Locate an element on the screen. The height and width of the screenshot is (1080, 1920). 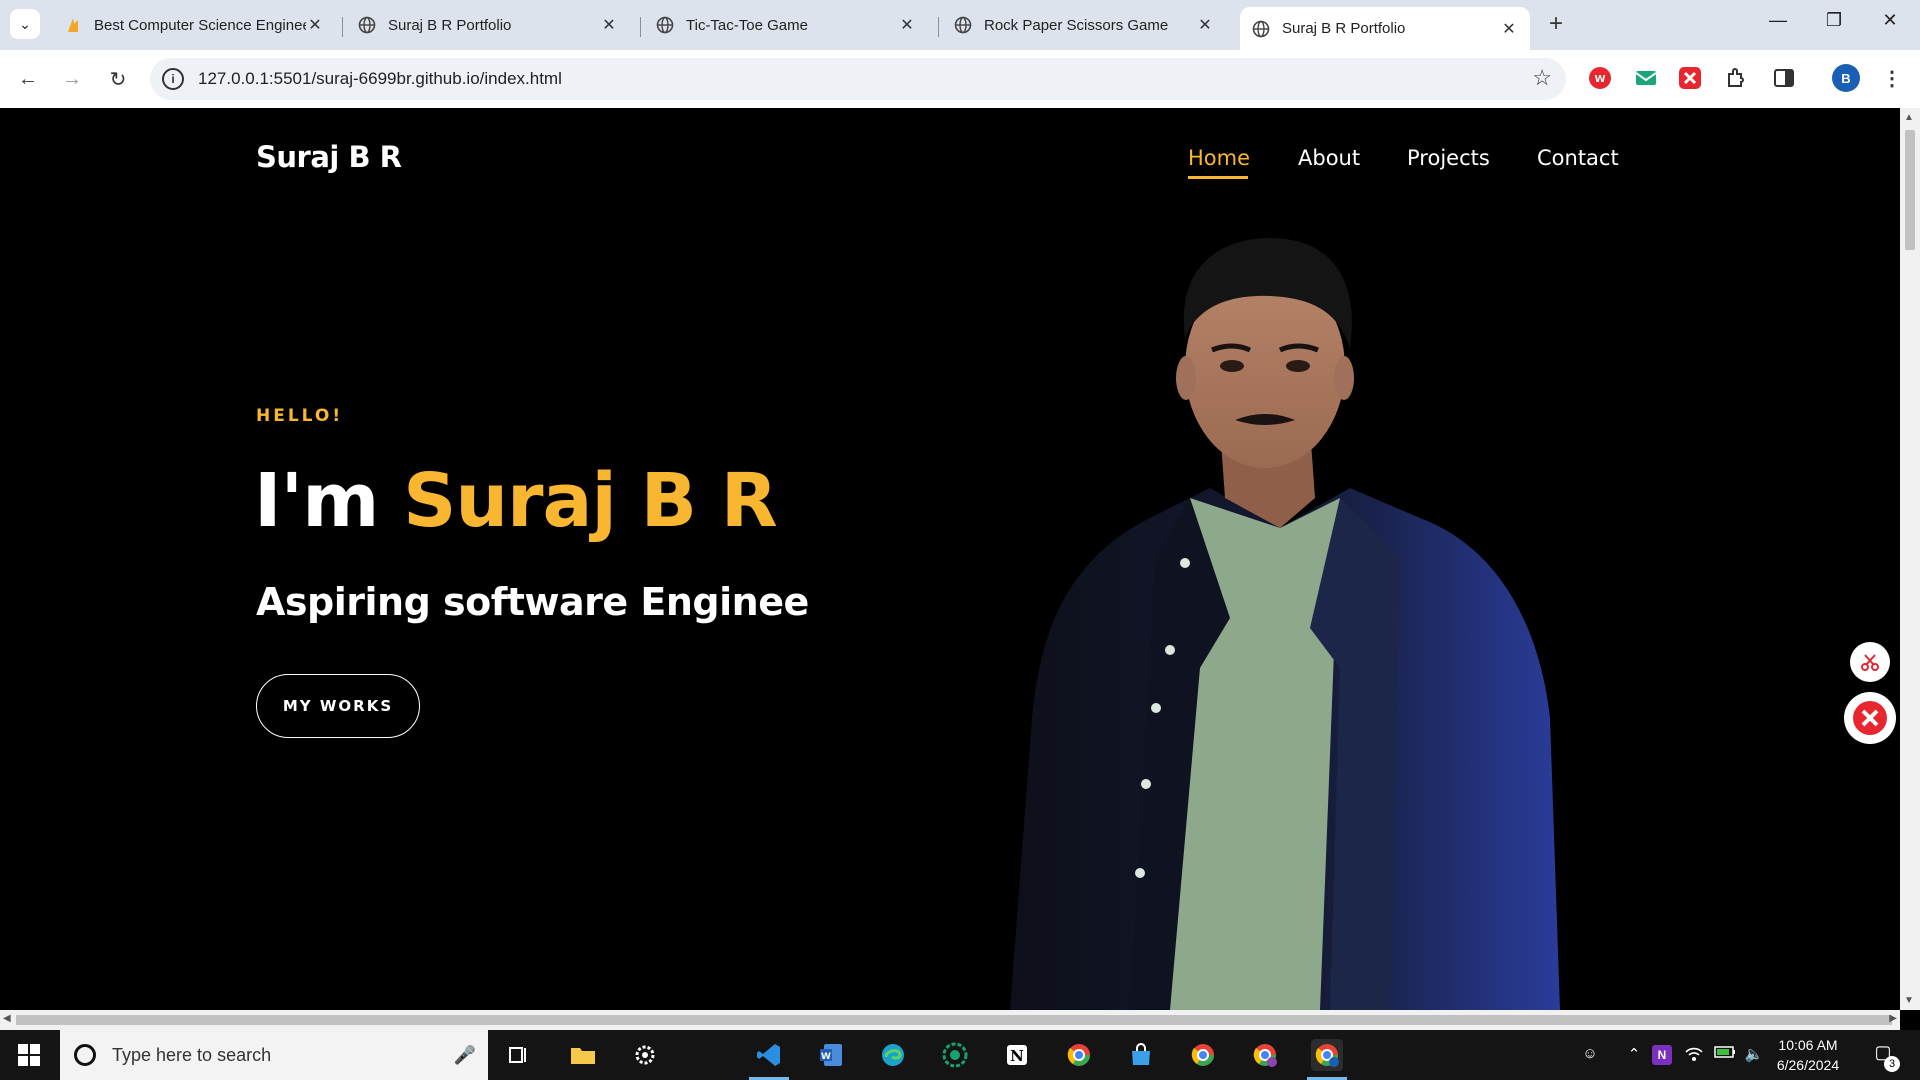
more-menu-icon: ⋮ is located at coordinates (1892, 78).